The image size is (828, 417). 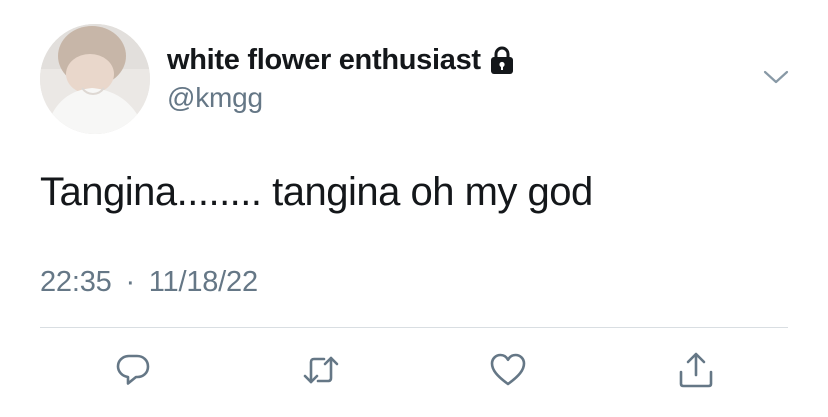 I want to click on avatar, so click(x=95, y=79).